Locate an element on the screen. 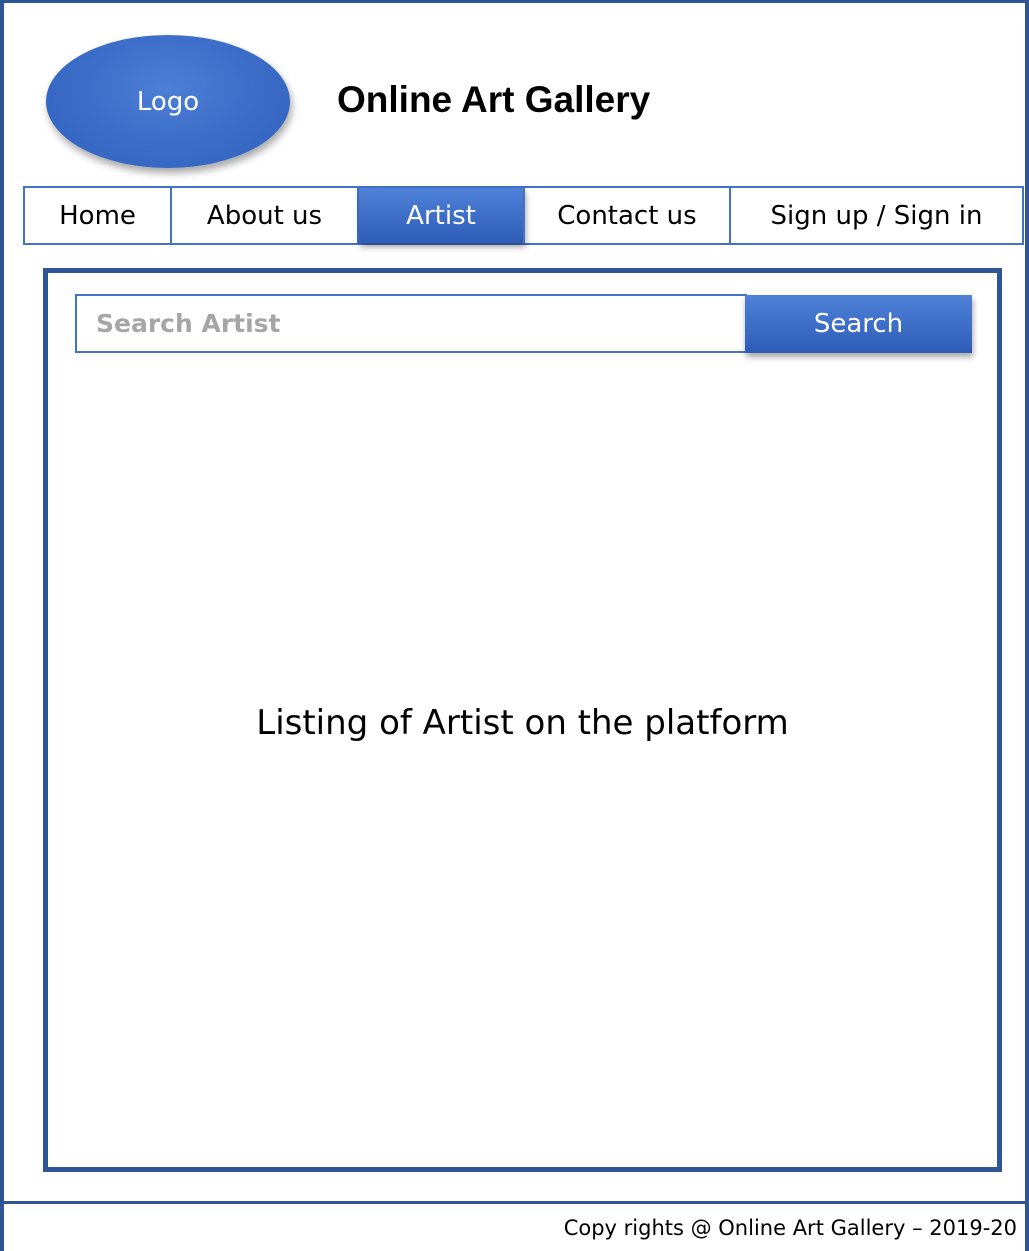  nav-item-label: Contact us is located at coordinates (627, 215).